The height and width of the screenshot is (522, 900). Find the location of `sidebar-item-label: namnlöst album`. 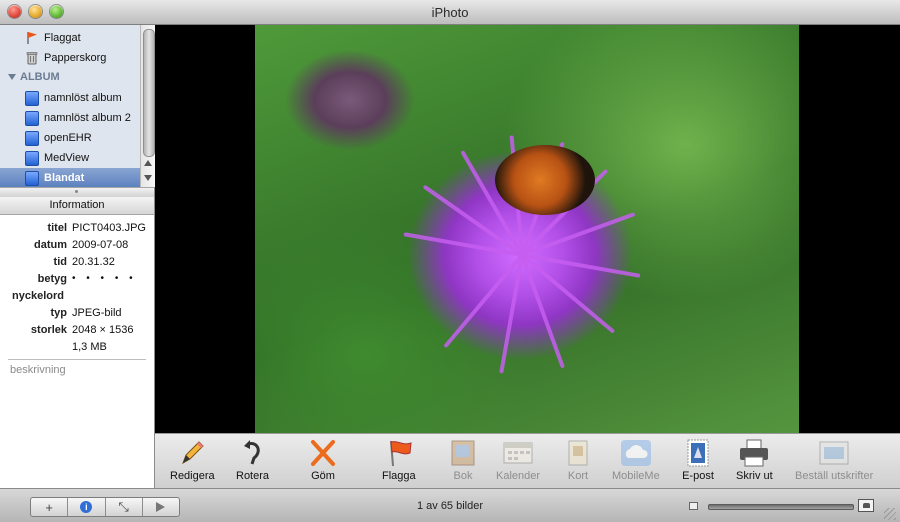

sidebar-item-label: namnlöst album is located at coordinates (83, 98).